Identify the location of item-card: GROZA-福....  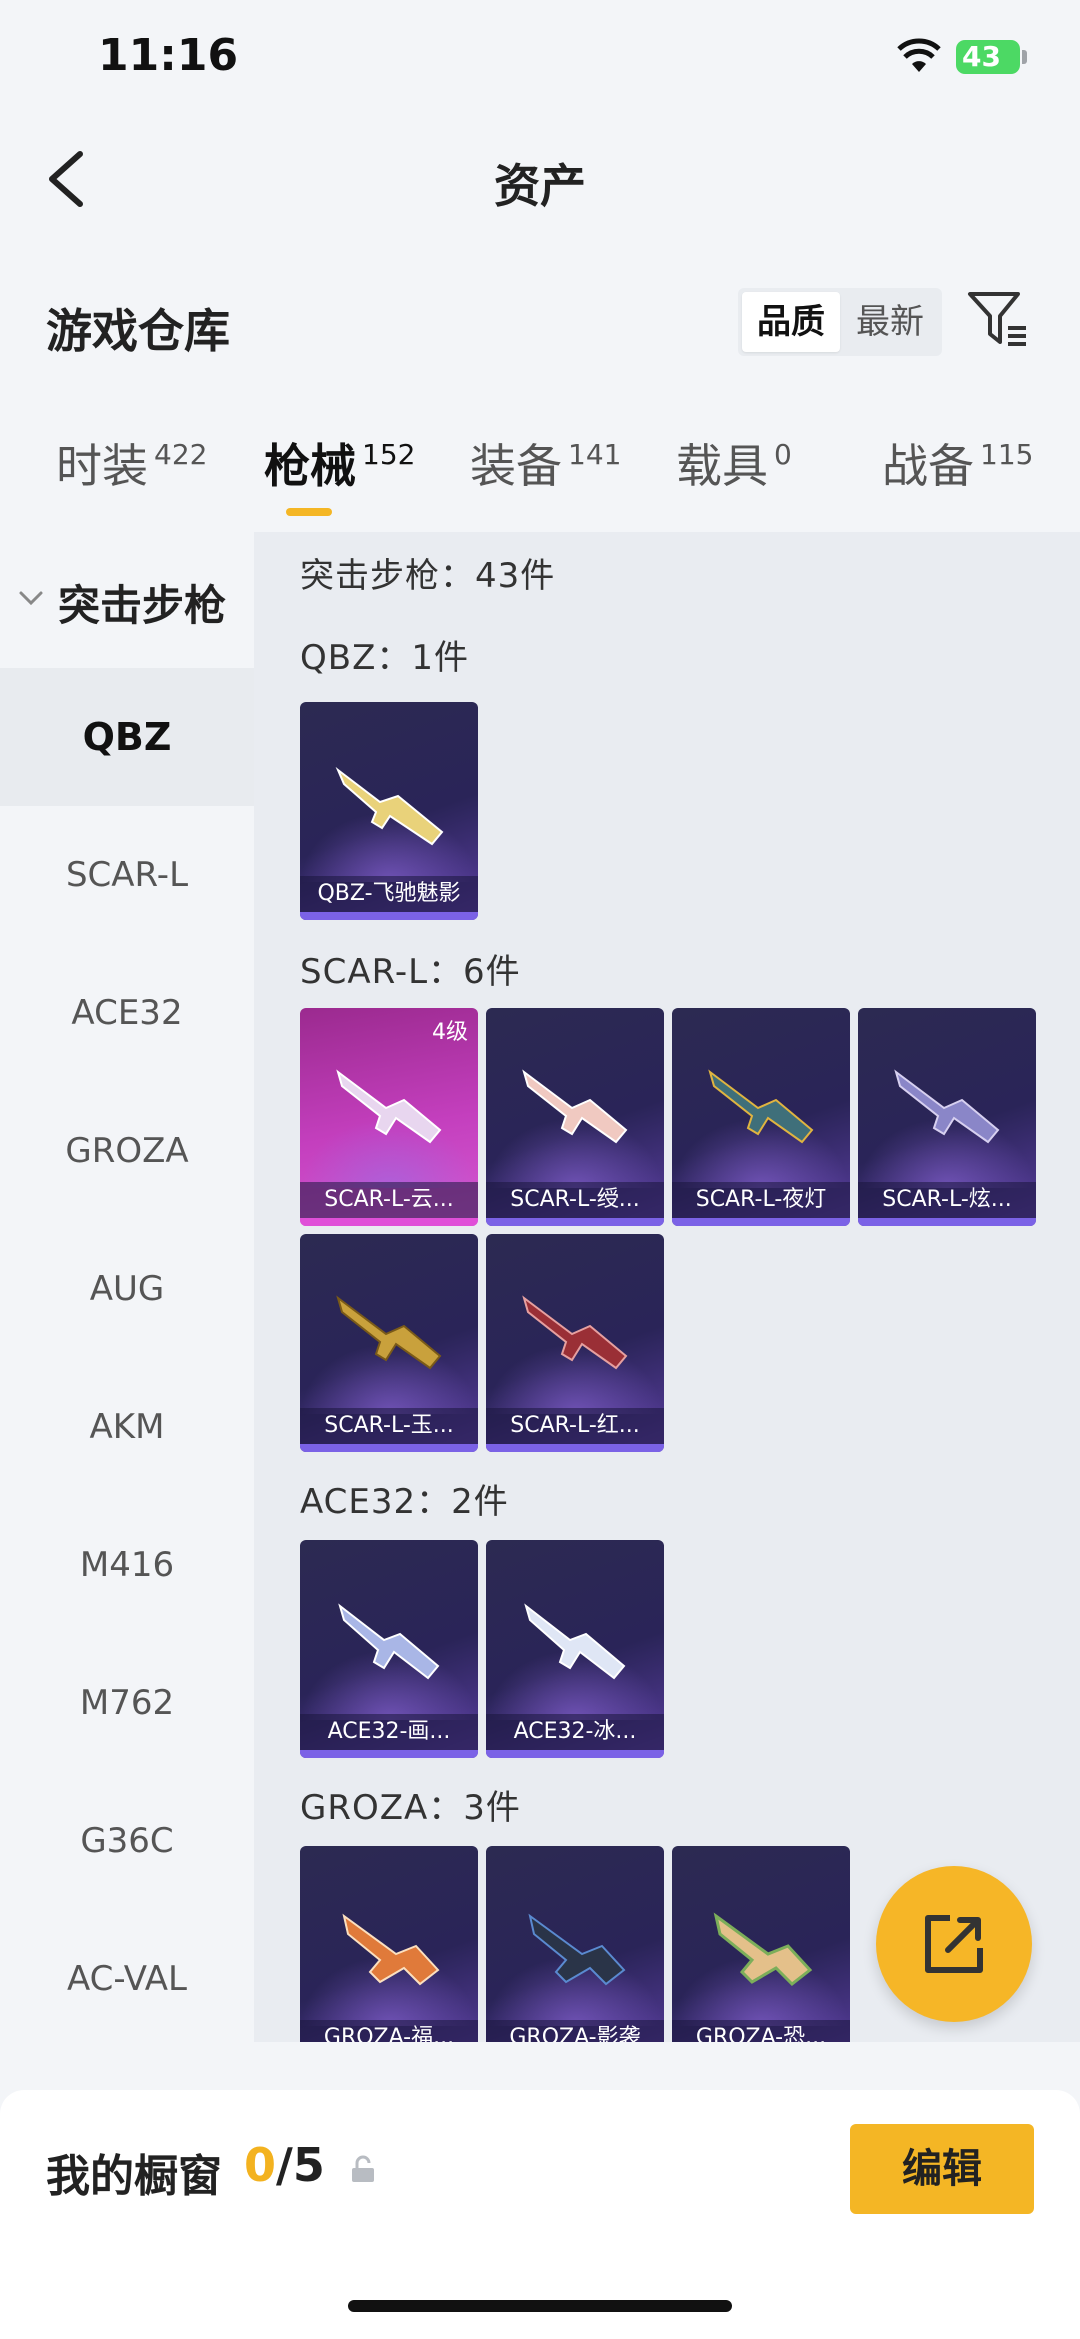
(389, 1944).